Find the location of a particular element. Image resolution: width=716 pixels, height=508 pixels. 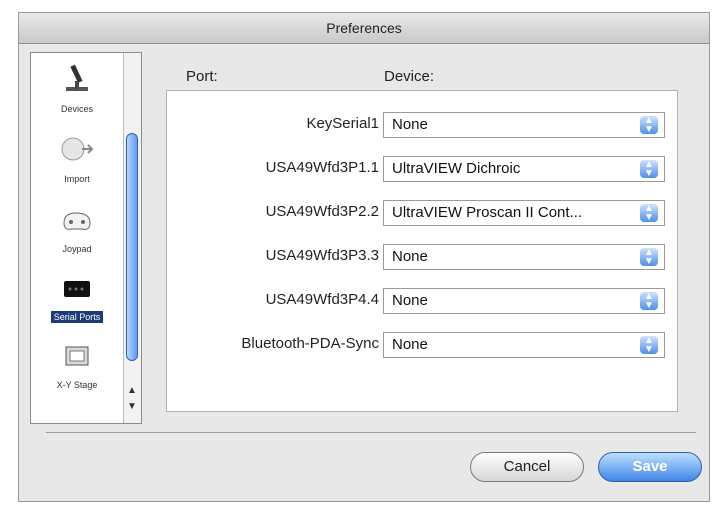

sidebar-item-xy-stage: X-Y Stage is located at coordinates (77, 369).